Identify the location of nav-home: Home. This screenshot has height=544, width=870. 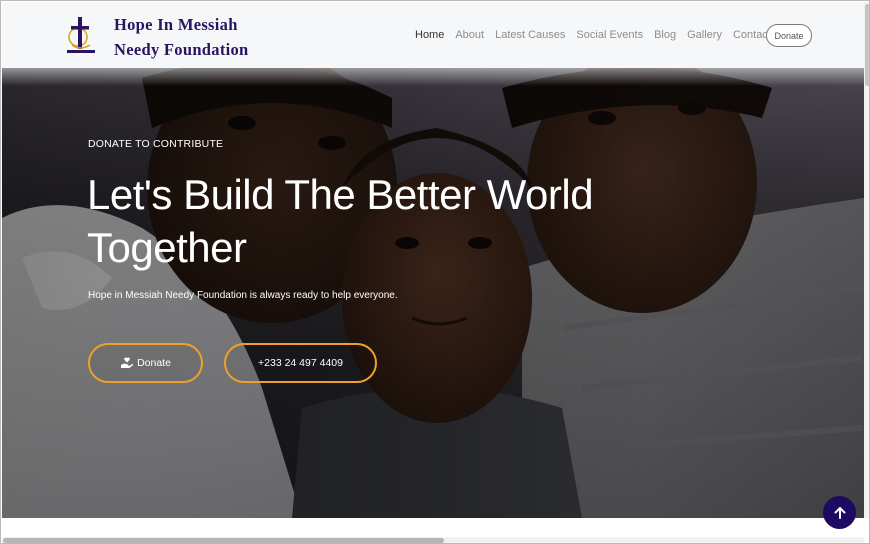
(429, 35).